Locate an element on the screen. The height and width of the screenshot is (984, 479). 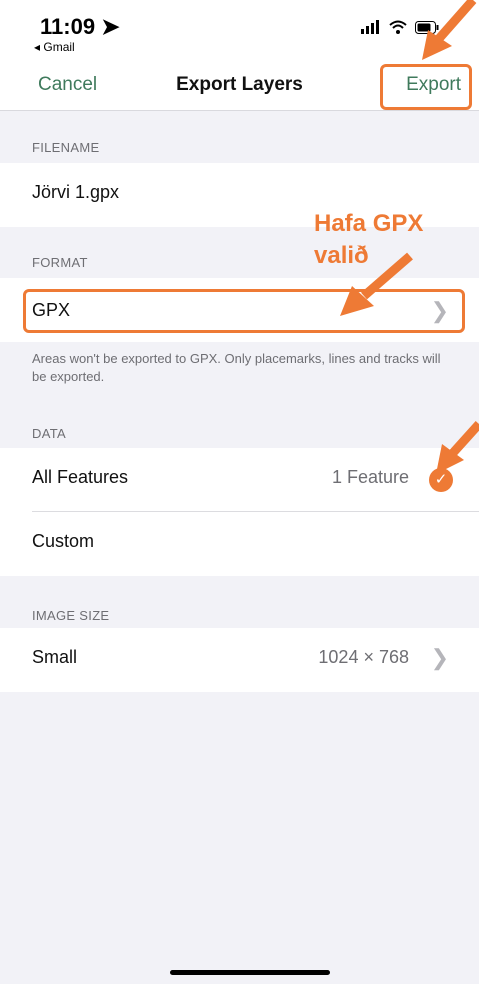
image-size-section-label: IMAGE SIZE is located at coordinates (71, 615).